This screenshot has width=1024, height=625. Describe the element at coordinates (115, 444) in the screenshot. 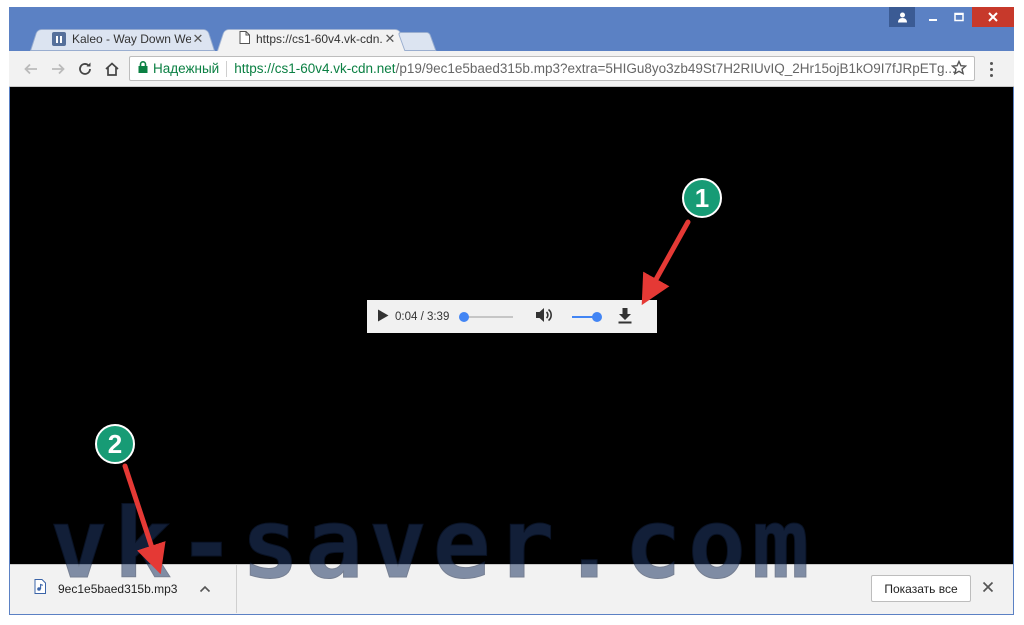

I see `step-badge-2: 2` at that location.